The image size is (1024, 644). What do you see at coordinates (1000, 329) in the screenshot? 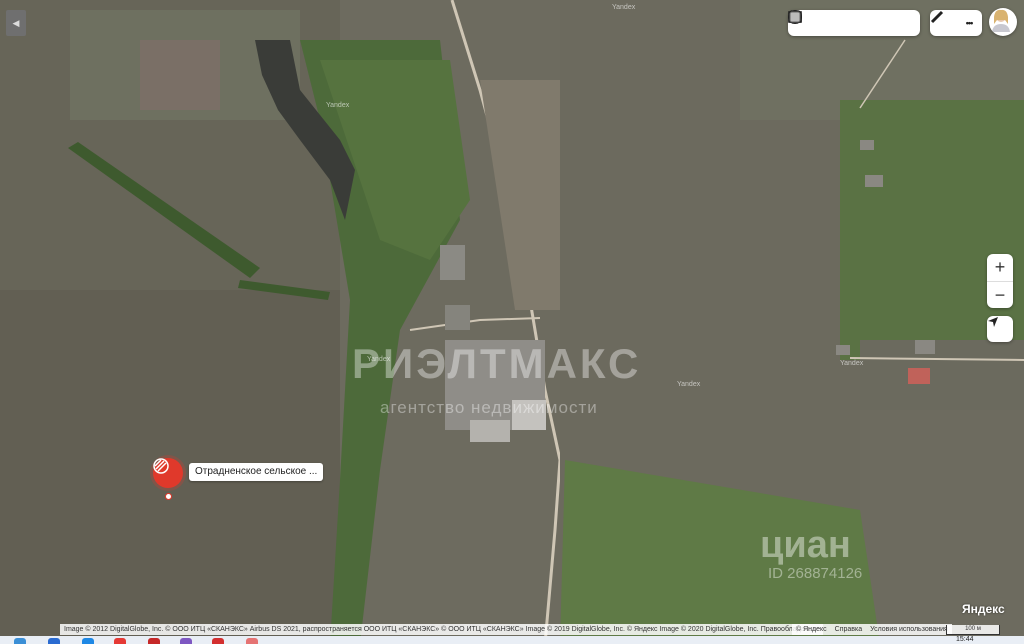
I see `locate-me-button` at bounding box center [1000, 329].